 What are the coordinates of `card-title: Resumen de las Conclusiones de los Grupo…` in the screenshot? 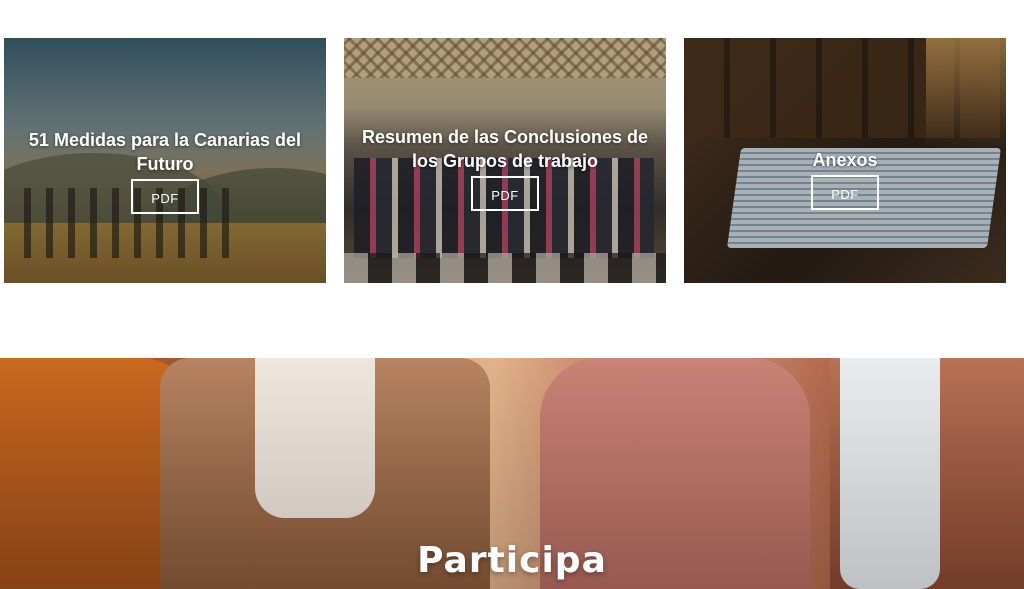 It's located at (505, 148).